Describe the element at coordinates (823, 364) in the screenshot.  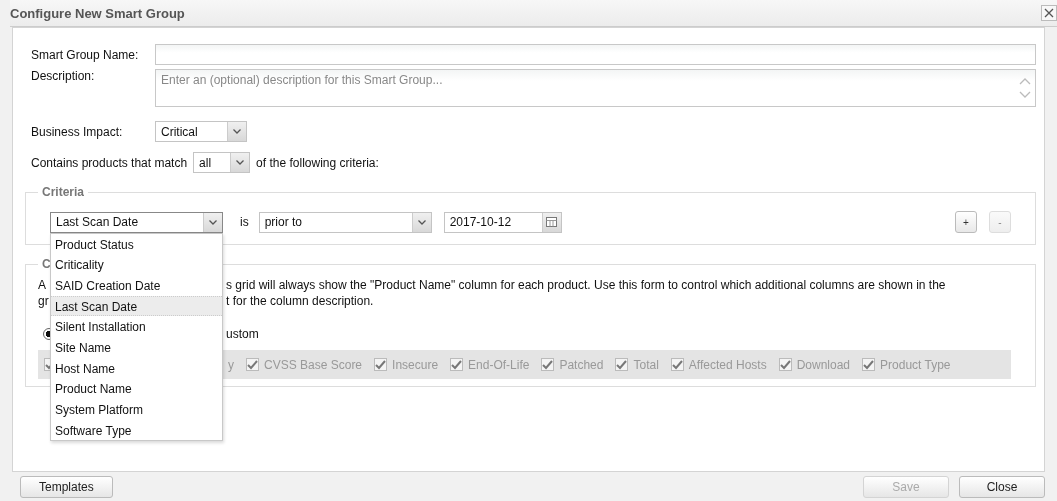
I see `checkbox-label: Download` at that location.